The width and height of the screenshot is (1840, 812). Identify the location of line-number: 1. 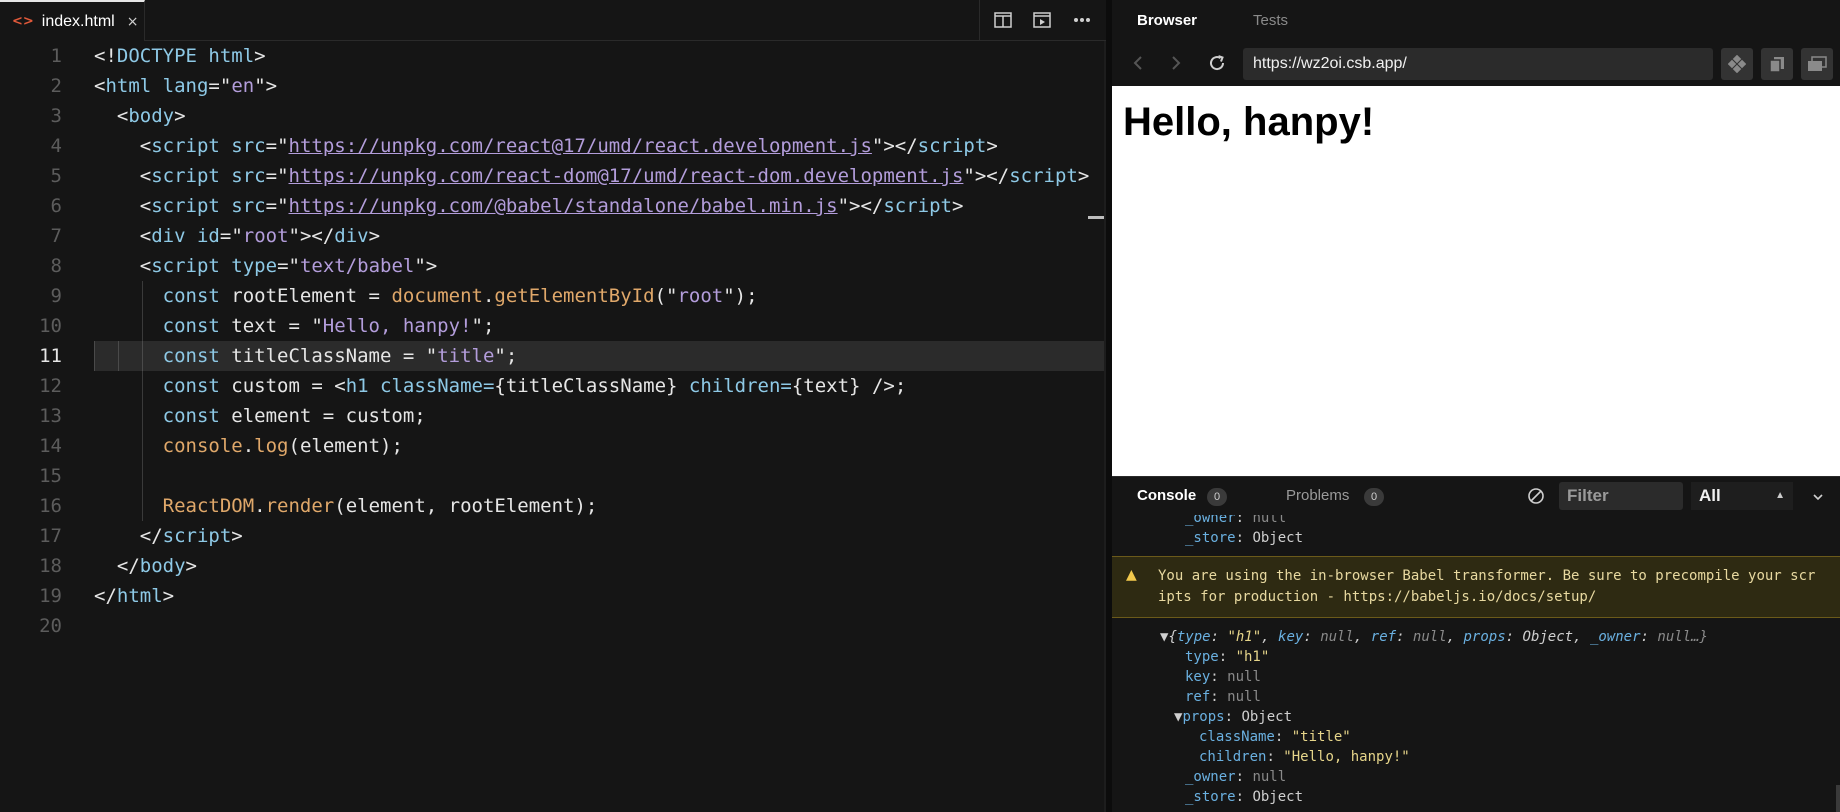
(56, 56).